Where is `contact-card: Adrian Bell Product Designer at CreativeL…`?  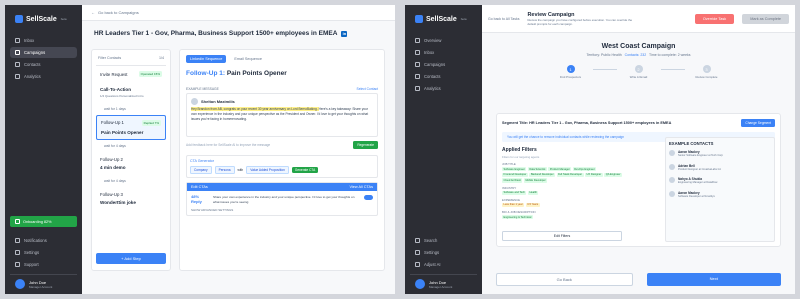 contact-card: Adrian Bell Product Designer at CreativeL… is located at coordinates (720, 167).